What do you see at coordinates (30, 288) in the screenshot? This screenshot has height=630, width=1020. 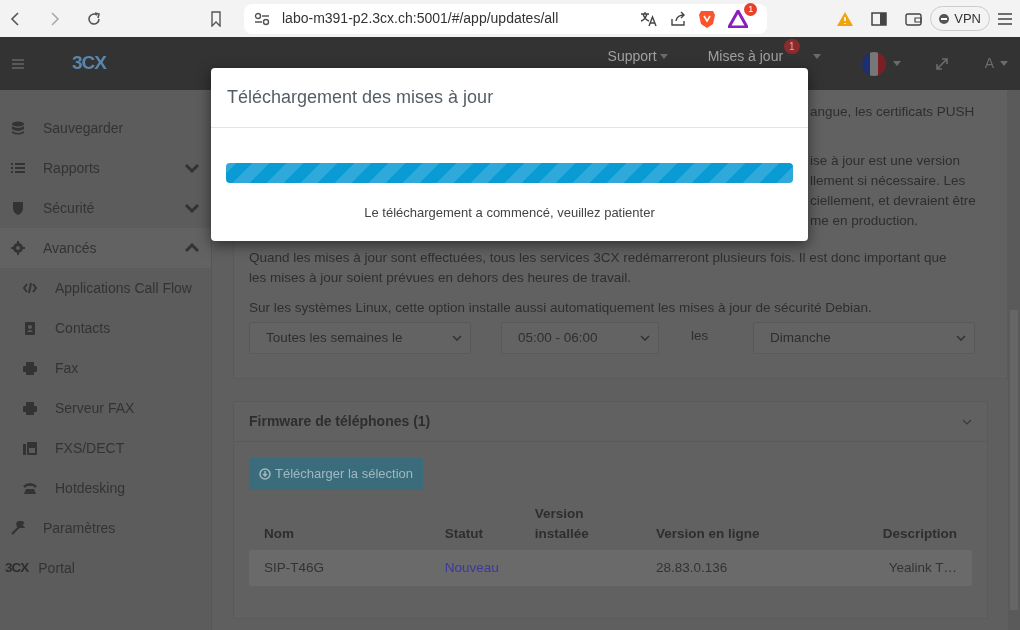 I see `code-icon` at bounding box center [30, 288].